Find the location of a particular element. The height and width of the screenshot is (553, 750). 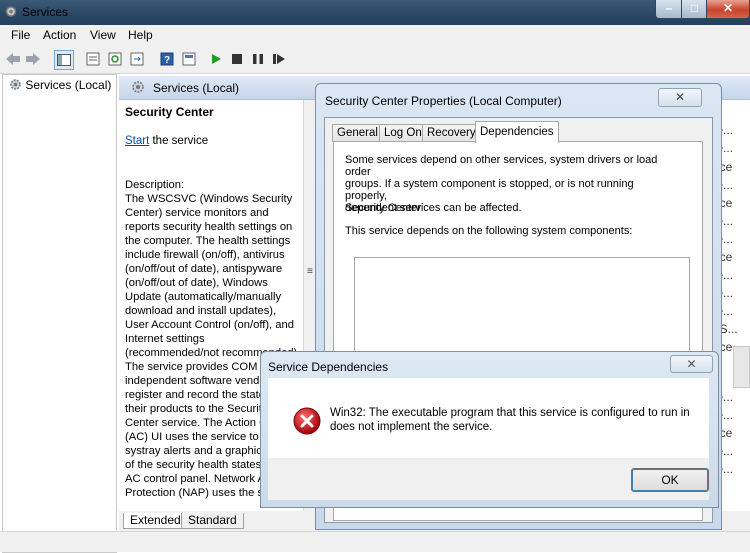

refresh-icon is located at coordinates (115, 59).